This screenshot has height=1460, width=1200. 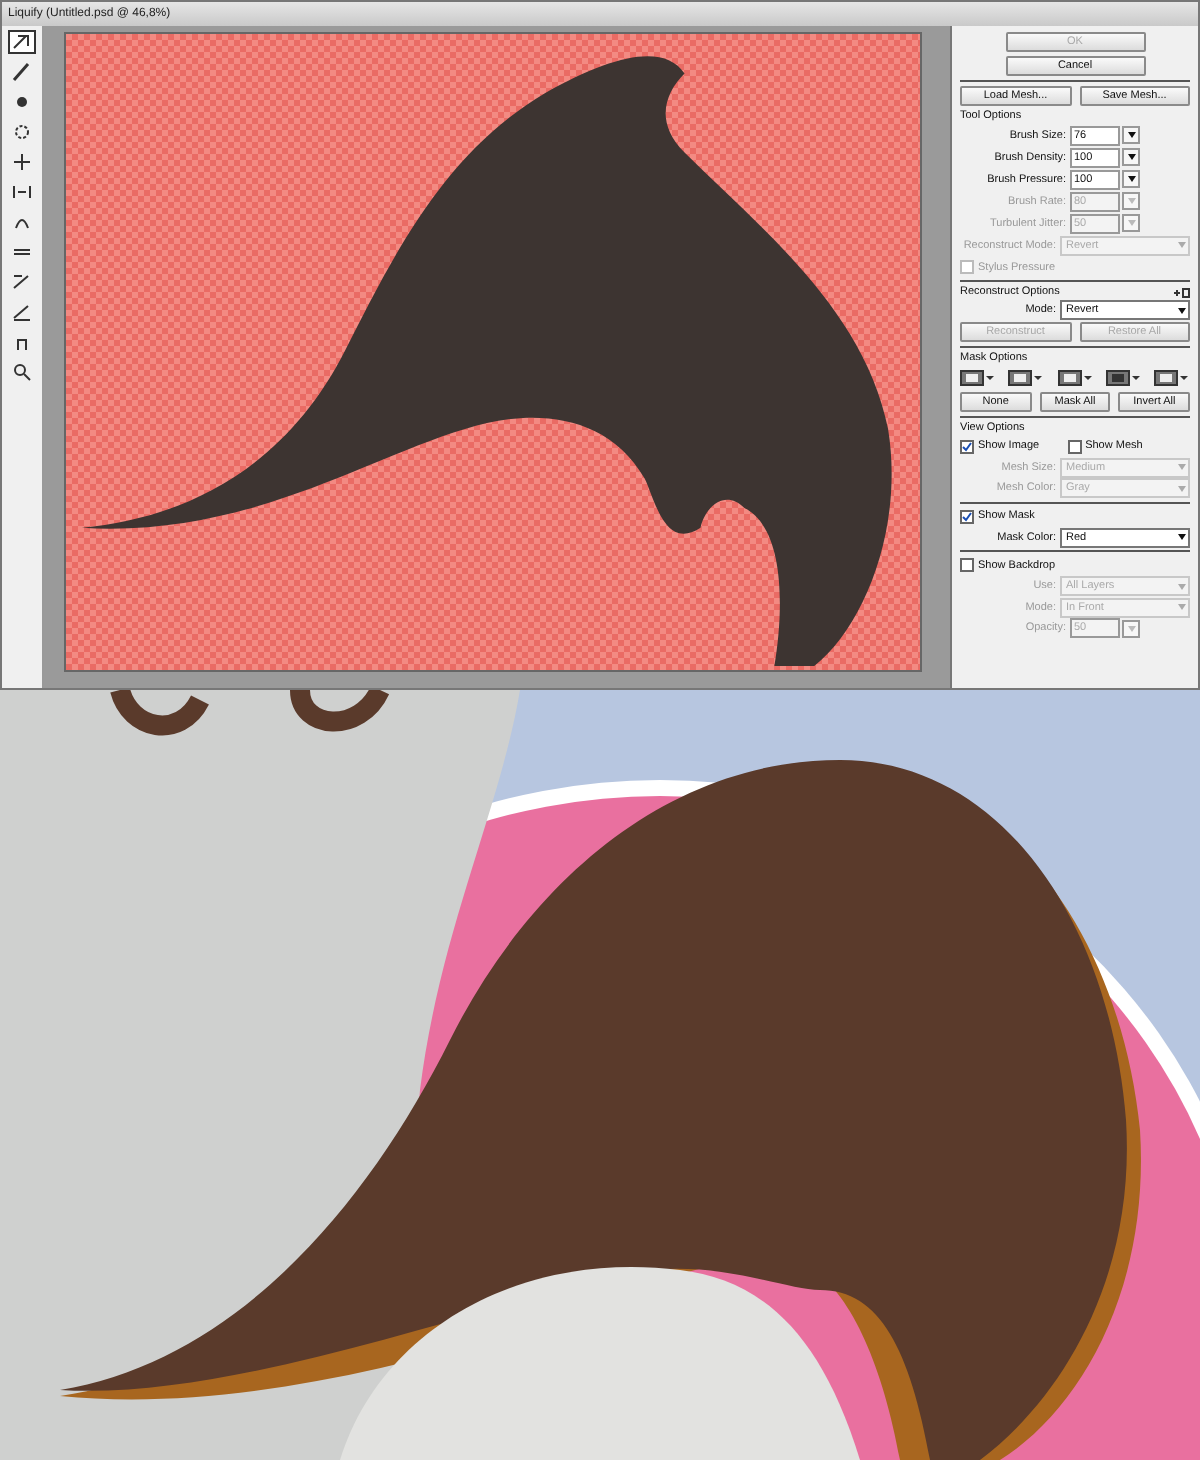 I want to click on cross-arrows-icon, so click(x=22, y=162).